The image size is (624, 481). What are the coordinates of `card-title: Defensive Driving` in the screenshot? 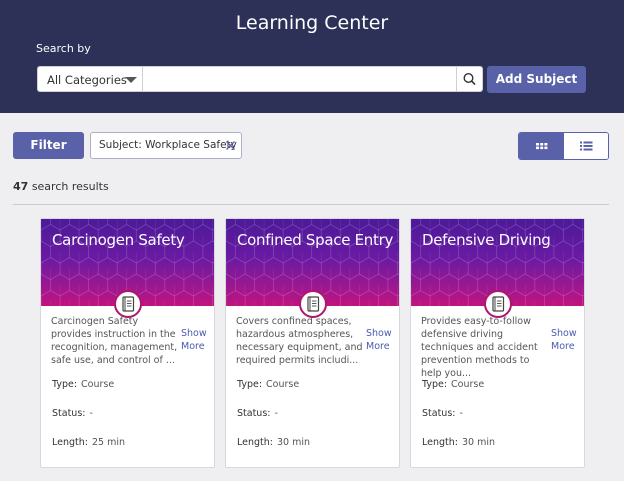 It's located at (486, 240).